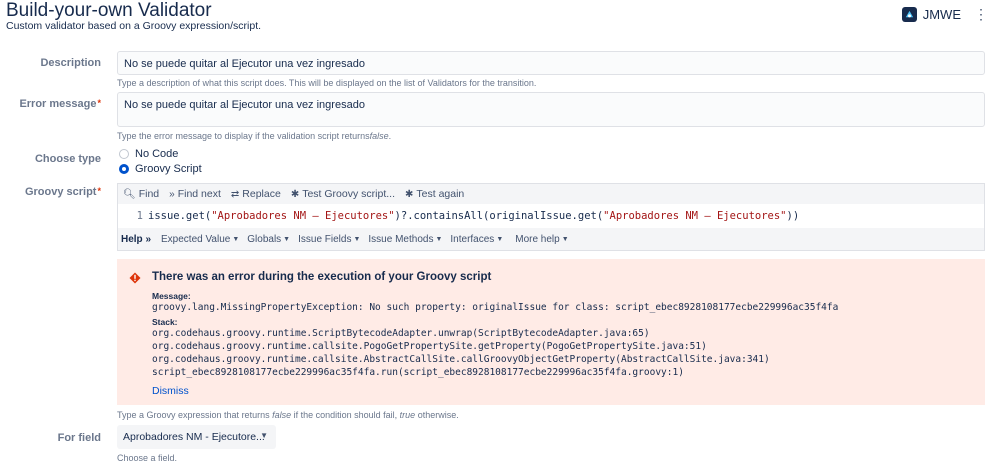 The image size is (999, 467). Describe the element at coordinates (171, 296) in the screenshot. I see `error-message-heading: Message:` at that location.